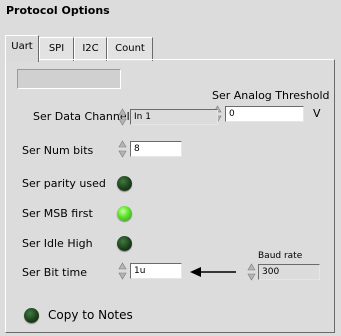 The width and height of the screenshot is (341, 336). I want to click on analog-threshold-unit: V, so click(317, 113).